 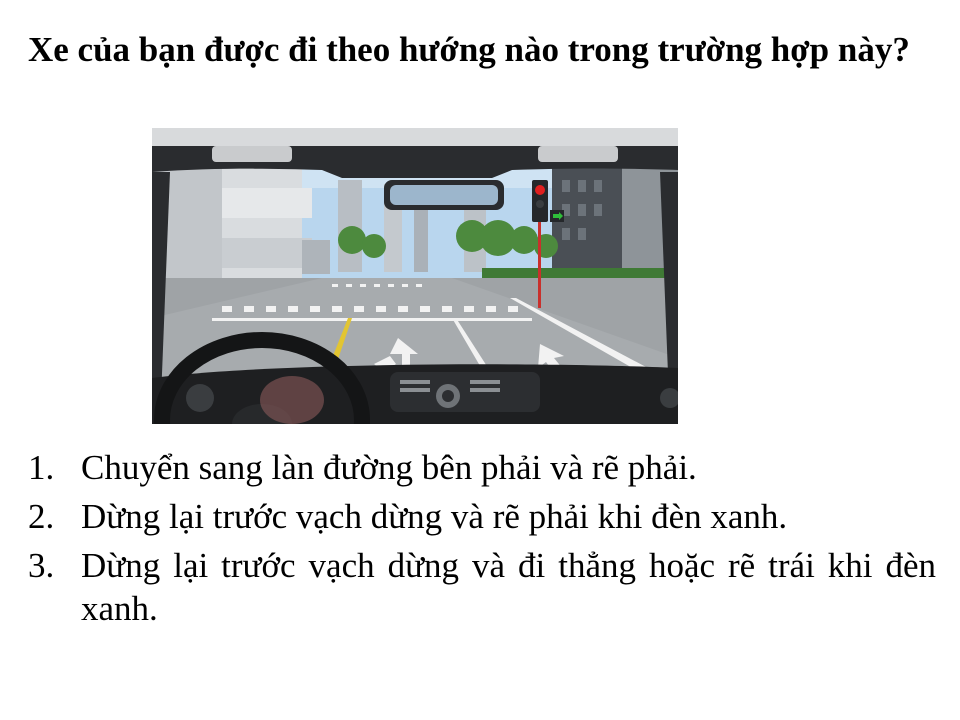 What do you see at coordinates (41, 467) in the screenshot?
I see `answer-number: 1.` at bounding box center [41, 467].